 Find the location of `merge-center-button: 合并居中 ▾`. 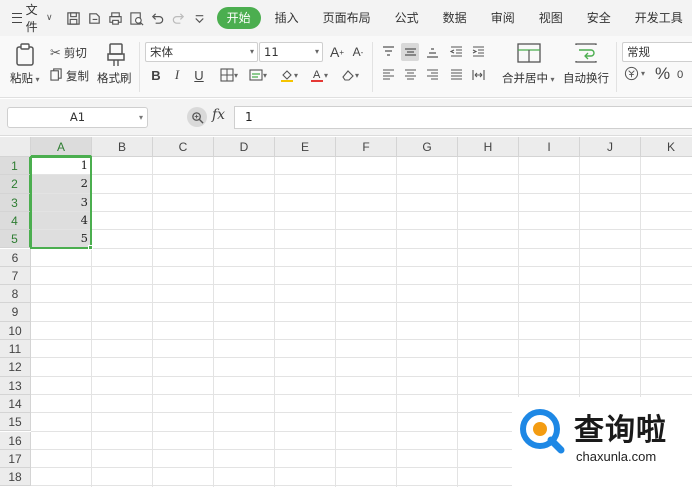

merge-center-button: 合并居中 ▾ is located at coordinates (528, 78).